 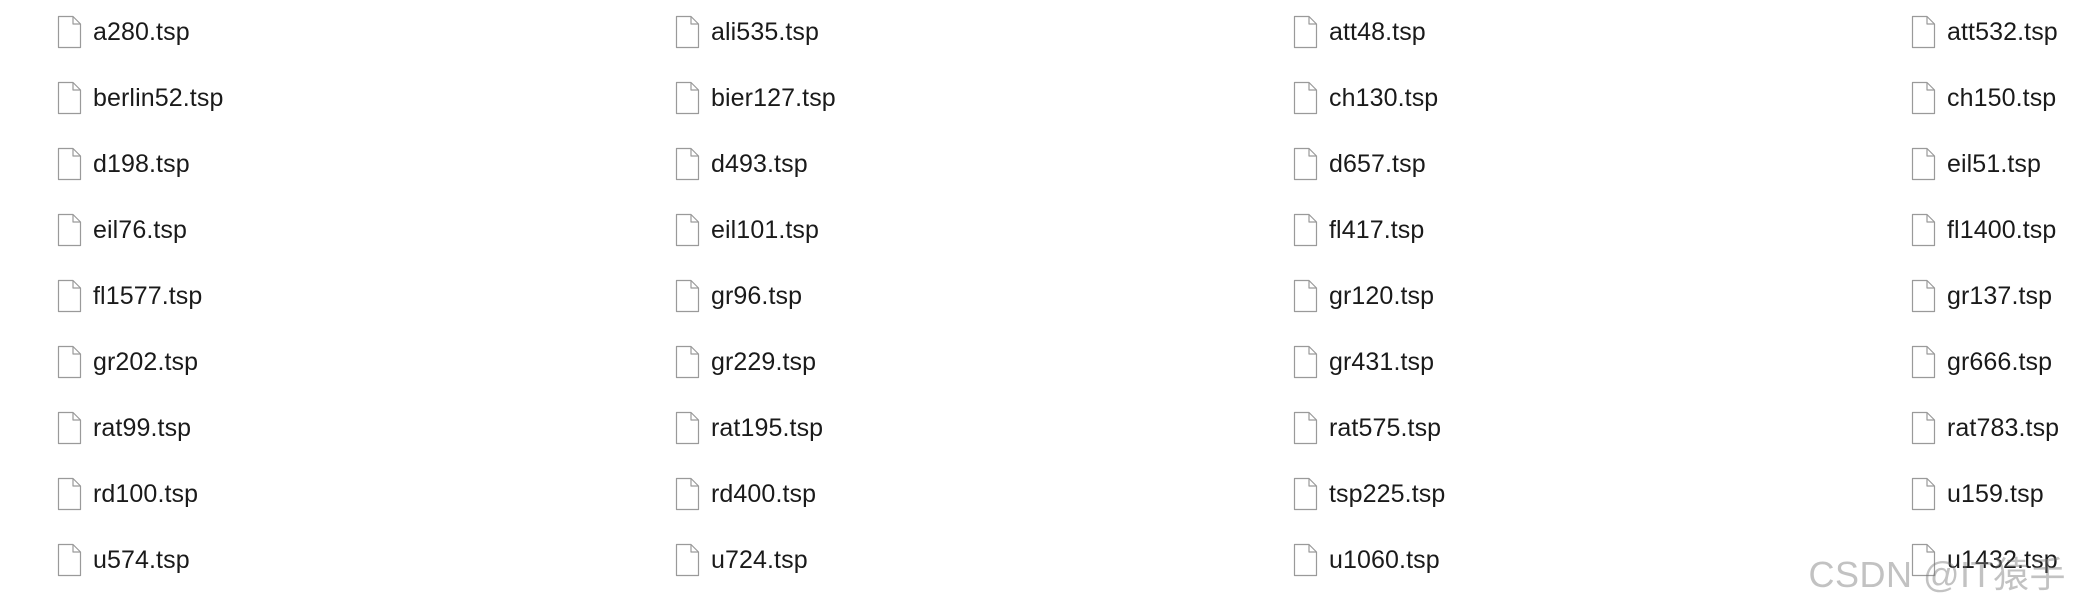 I want to click on file-item: gr96.tsp, so click(x=983, y=296).